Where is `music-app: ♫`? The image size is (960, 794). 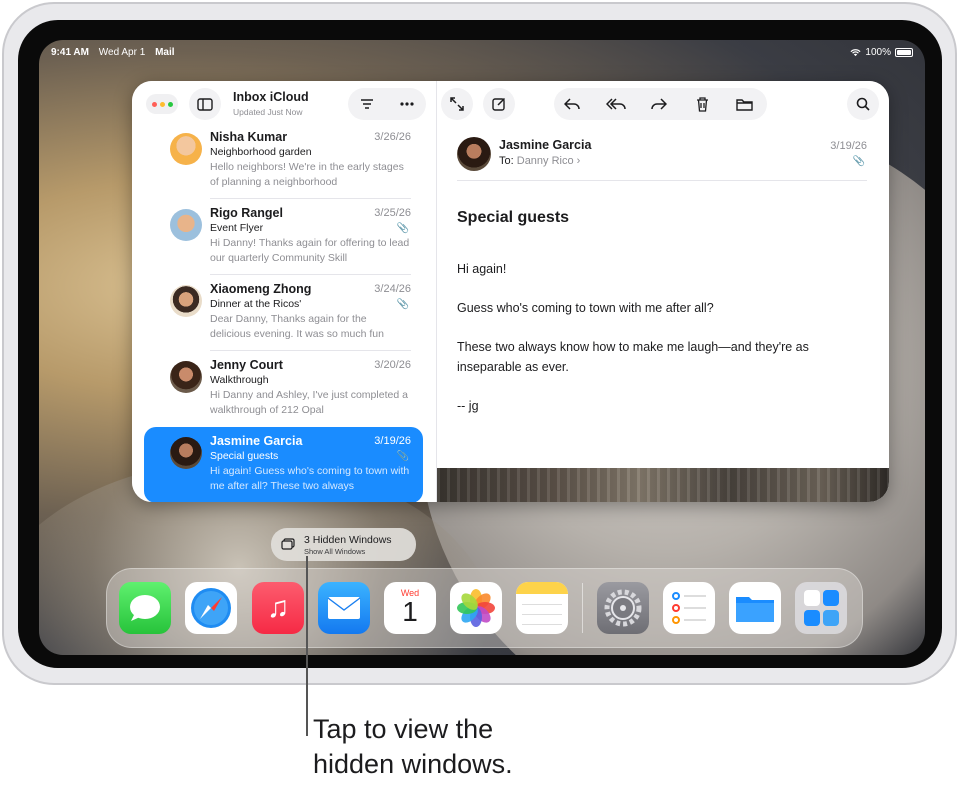
music-app: ♫ is located at coordinates (278, 608).